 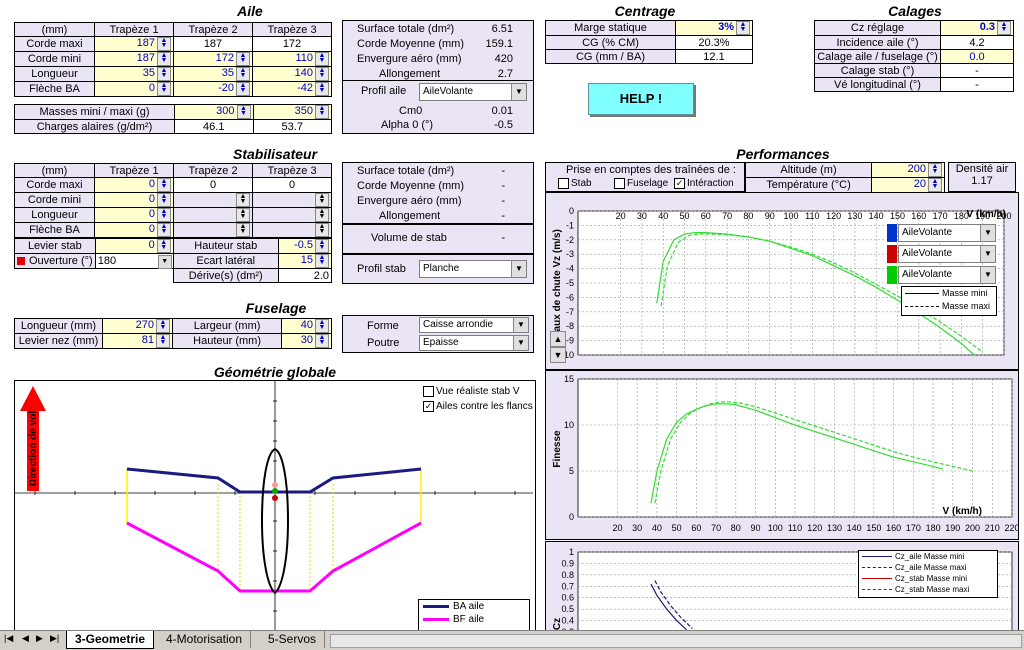 What do you see at coordinates (947, 233) in the screenshot?
I see `profile-select-1: AileVolante ▼` at bounding box center [947, 233].